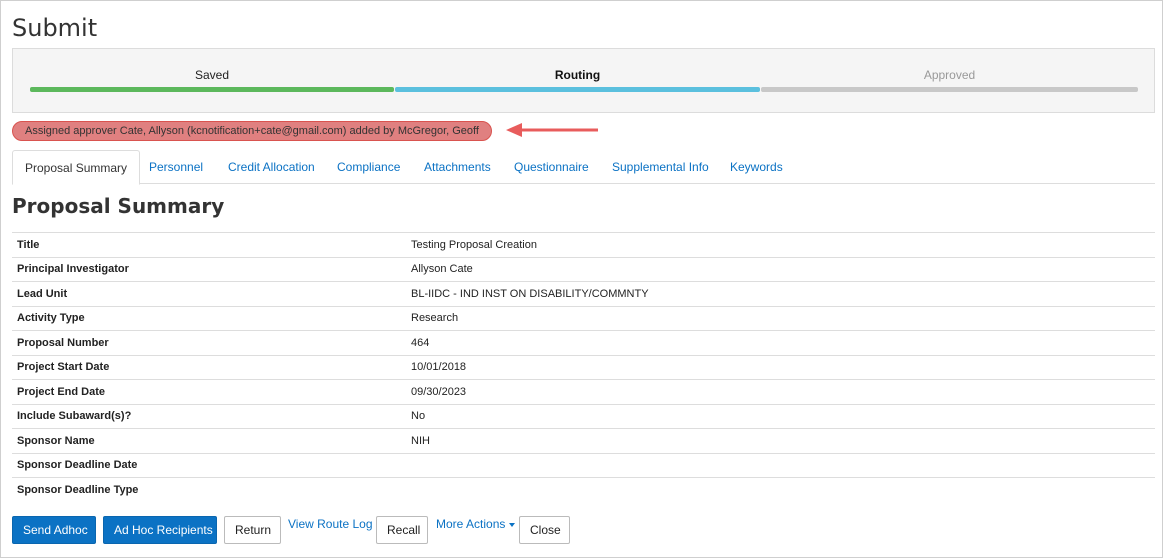  Describe the element at coordinates (209, 342) in the screenshot. I see `row-label: Proposal Number` at that location.